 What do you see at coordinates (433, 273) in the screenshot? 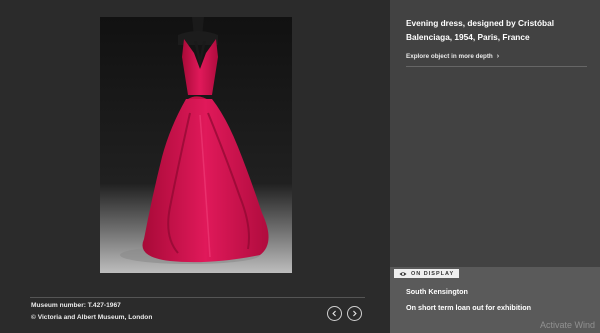
I see `badge-label: ON DISPLAY` at bounding box center [433, 273].